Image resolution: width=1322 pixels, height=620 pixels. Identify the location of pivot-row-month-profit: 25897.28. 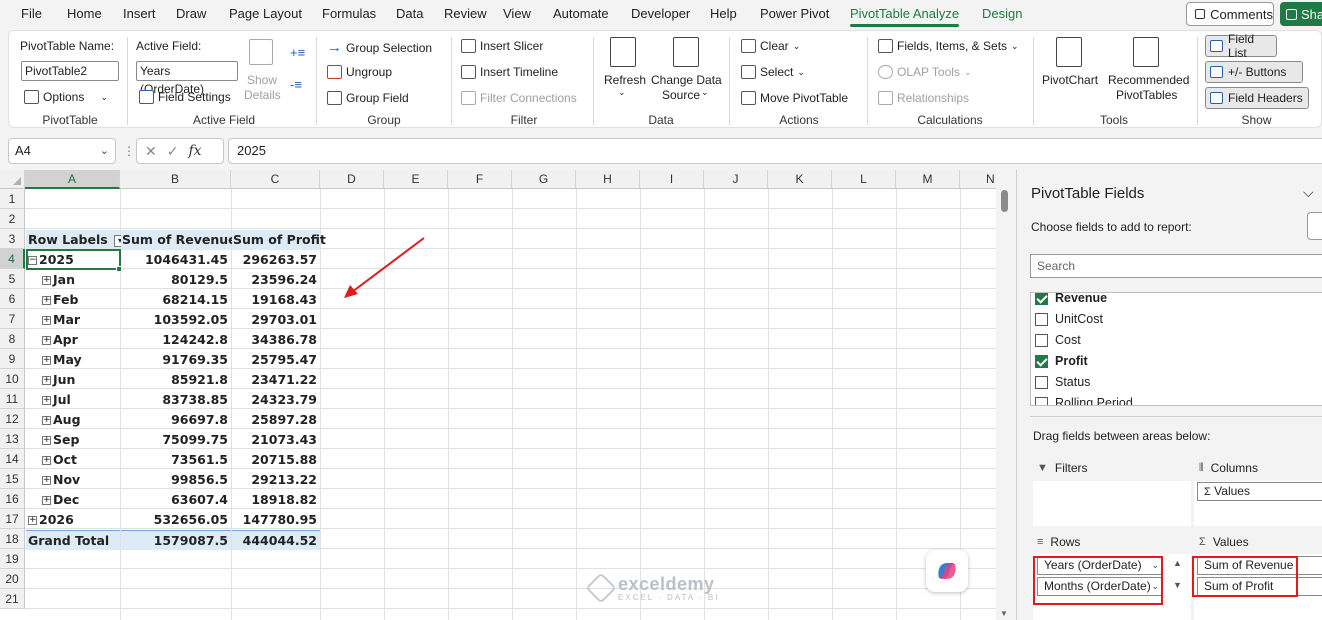
(276, 420).